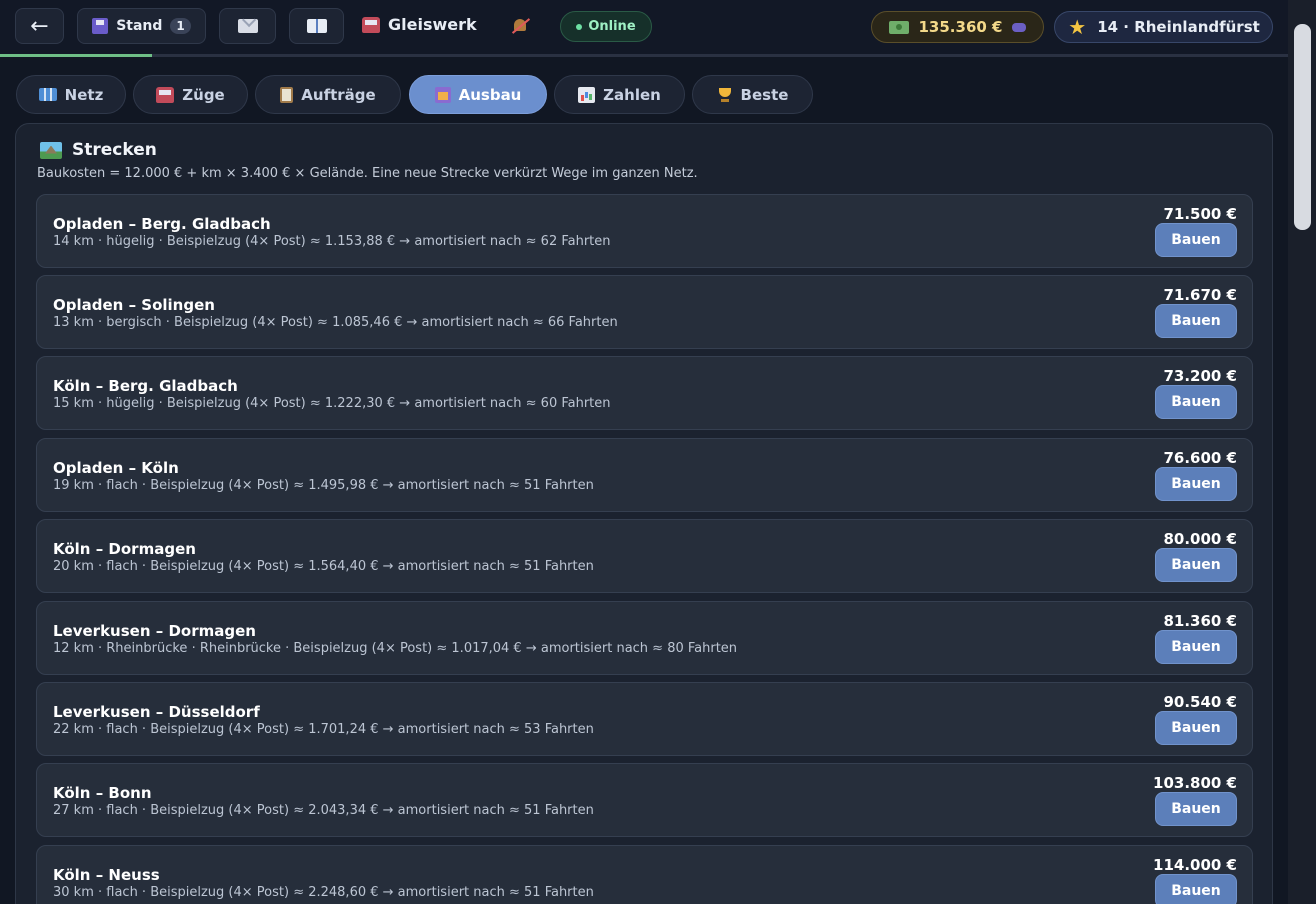 This screenshot has height=904, width=1316. Describe the element at coordinates (1200, 214) in the screenshot. I see `route-price: 71.500 €` at that location.